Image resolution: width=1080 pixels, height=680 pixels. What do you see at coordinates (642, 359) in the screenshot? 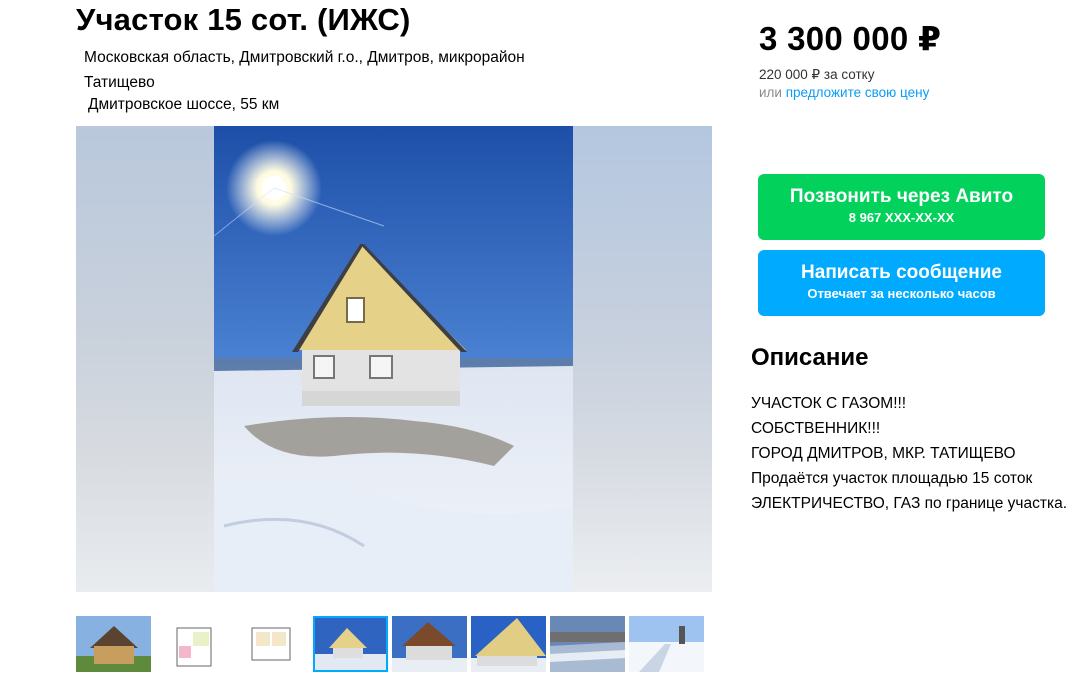
I see `gallery-blur-right` at bounding box center [642, 359].